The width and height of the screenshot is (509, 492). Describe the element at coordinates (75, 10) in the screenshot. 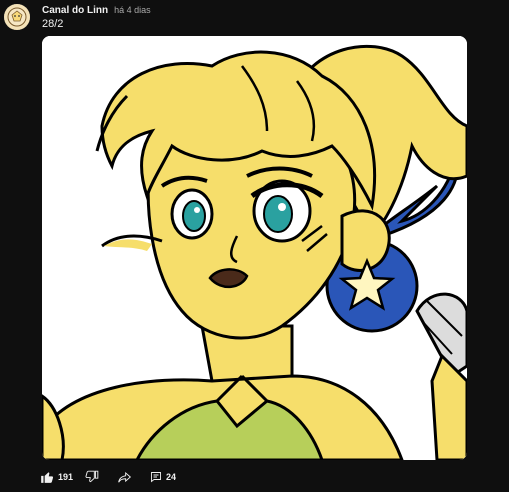

I see `channel-name: Canal do Linn` at that location.